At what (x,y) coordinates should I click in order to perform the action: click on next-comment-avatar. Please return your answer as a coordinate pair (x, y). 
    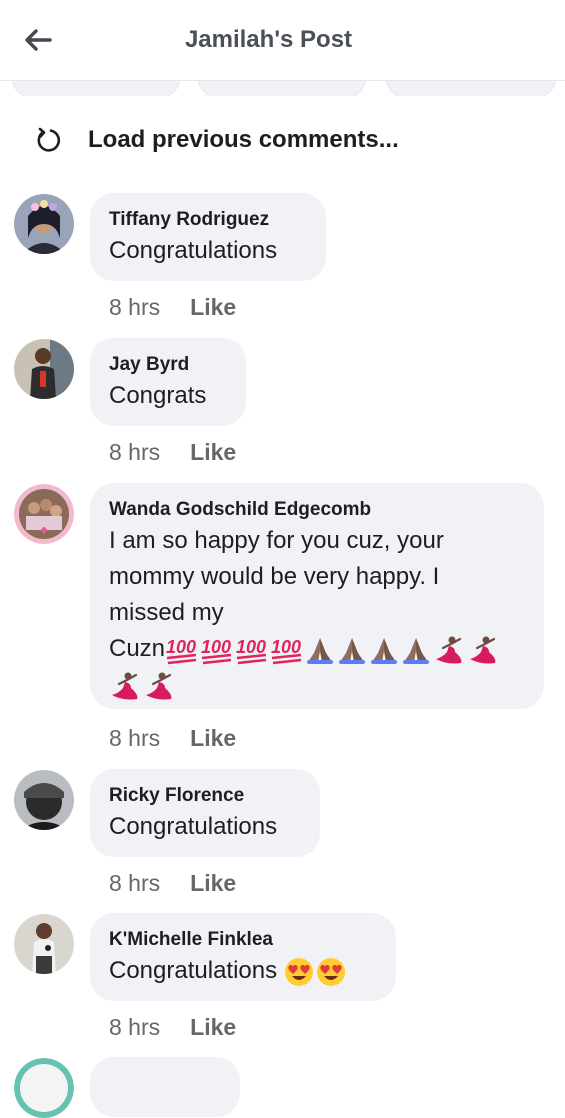
    Looking at the image, I should click on (44, 1088).